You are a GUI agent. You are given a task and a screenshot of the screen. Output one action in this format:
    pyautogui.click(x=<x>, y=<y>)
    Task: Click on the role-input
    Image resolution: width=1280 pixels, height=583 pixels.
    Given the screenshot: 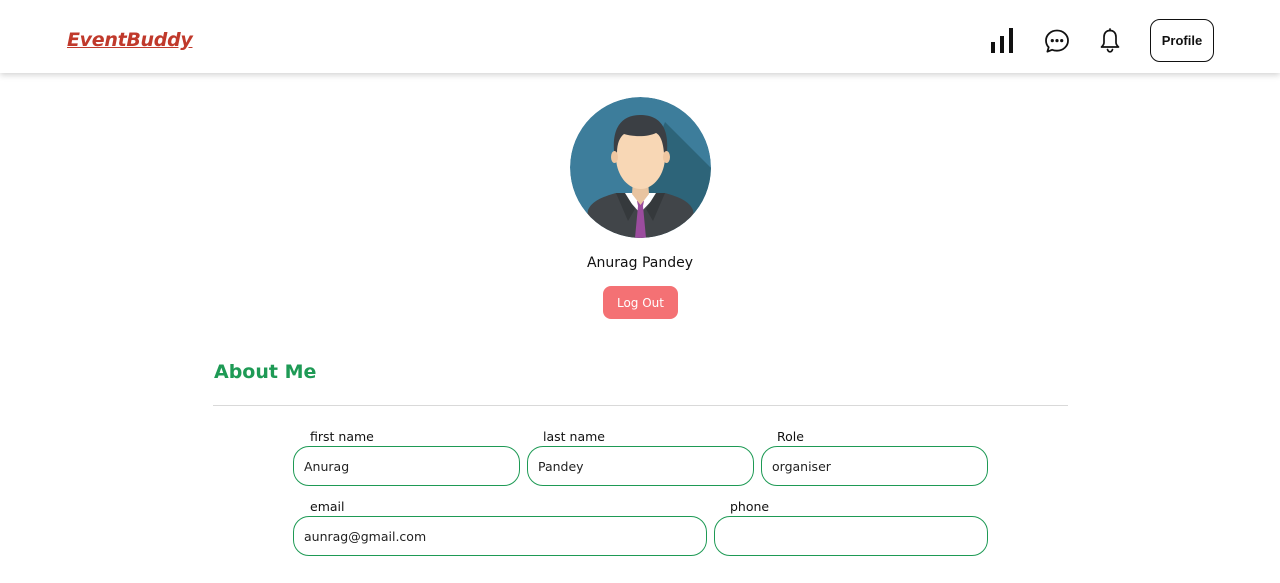 What is the action you would take?
    pyautogui.click(x=874, y=466)
    